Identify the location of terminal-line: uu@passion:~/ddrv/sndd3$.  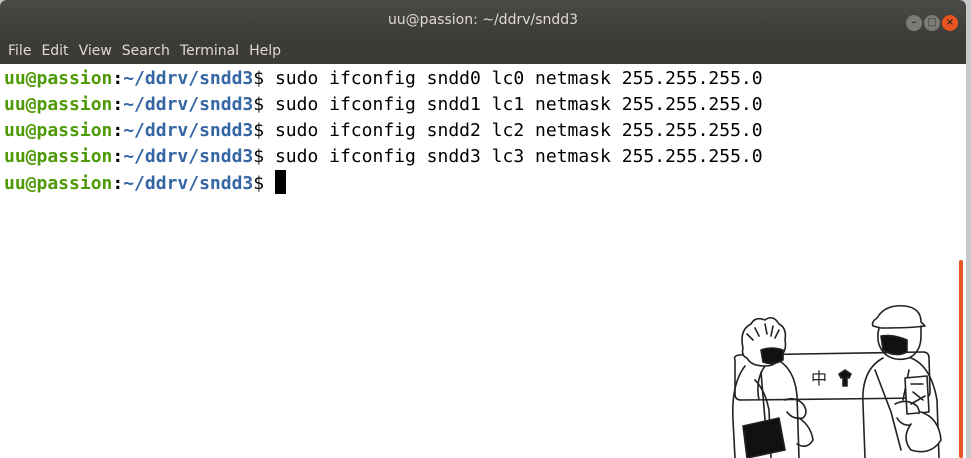
(481, 183).